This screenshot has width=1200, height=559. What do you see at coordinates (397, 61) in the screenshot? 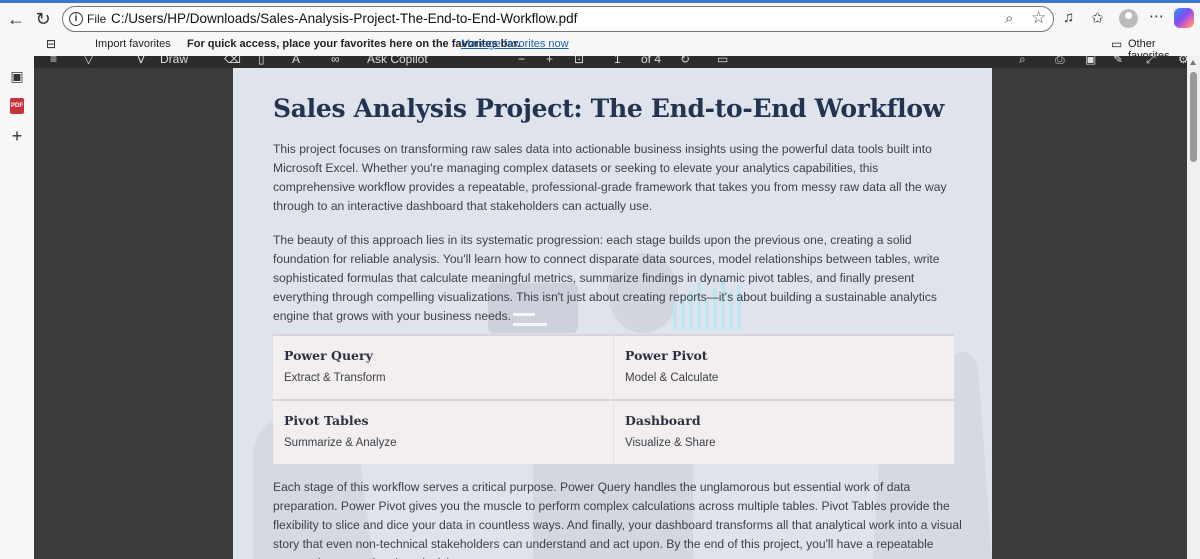
I see `ask-copilot-button: Ask Copilot` at bounding box center [397, 61].